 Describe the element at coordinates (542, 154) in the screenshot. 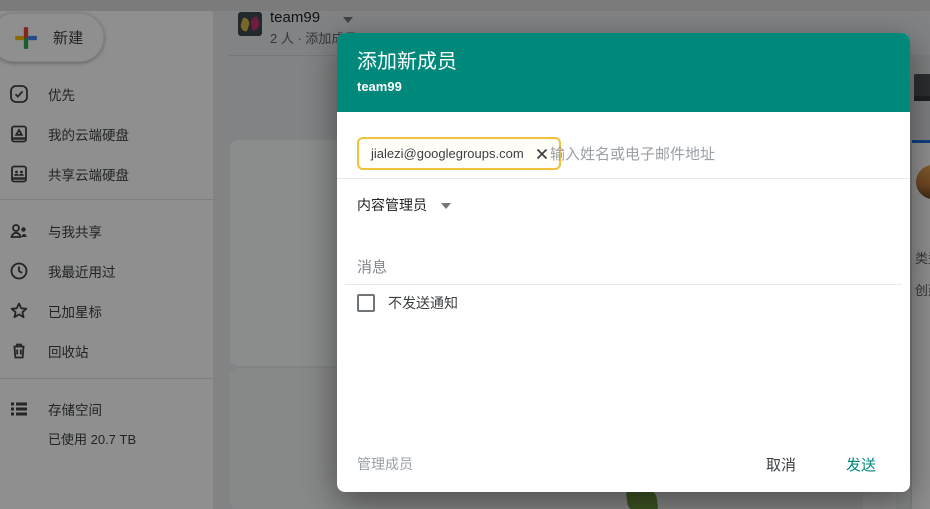

I see `remove-chip-icon` at that location.